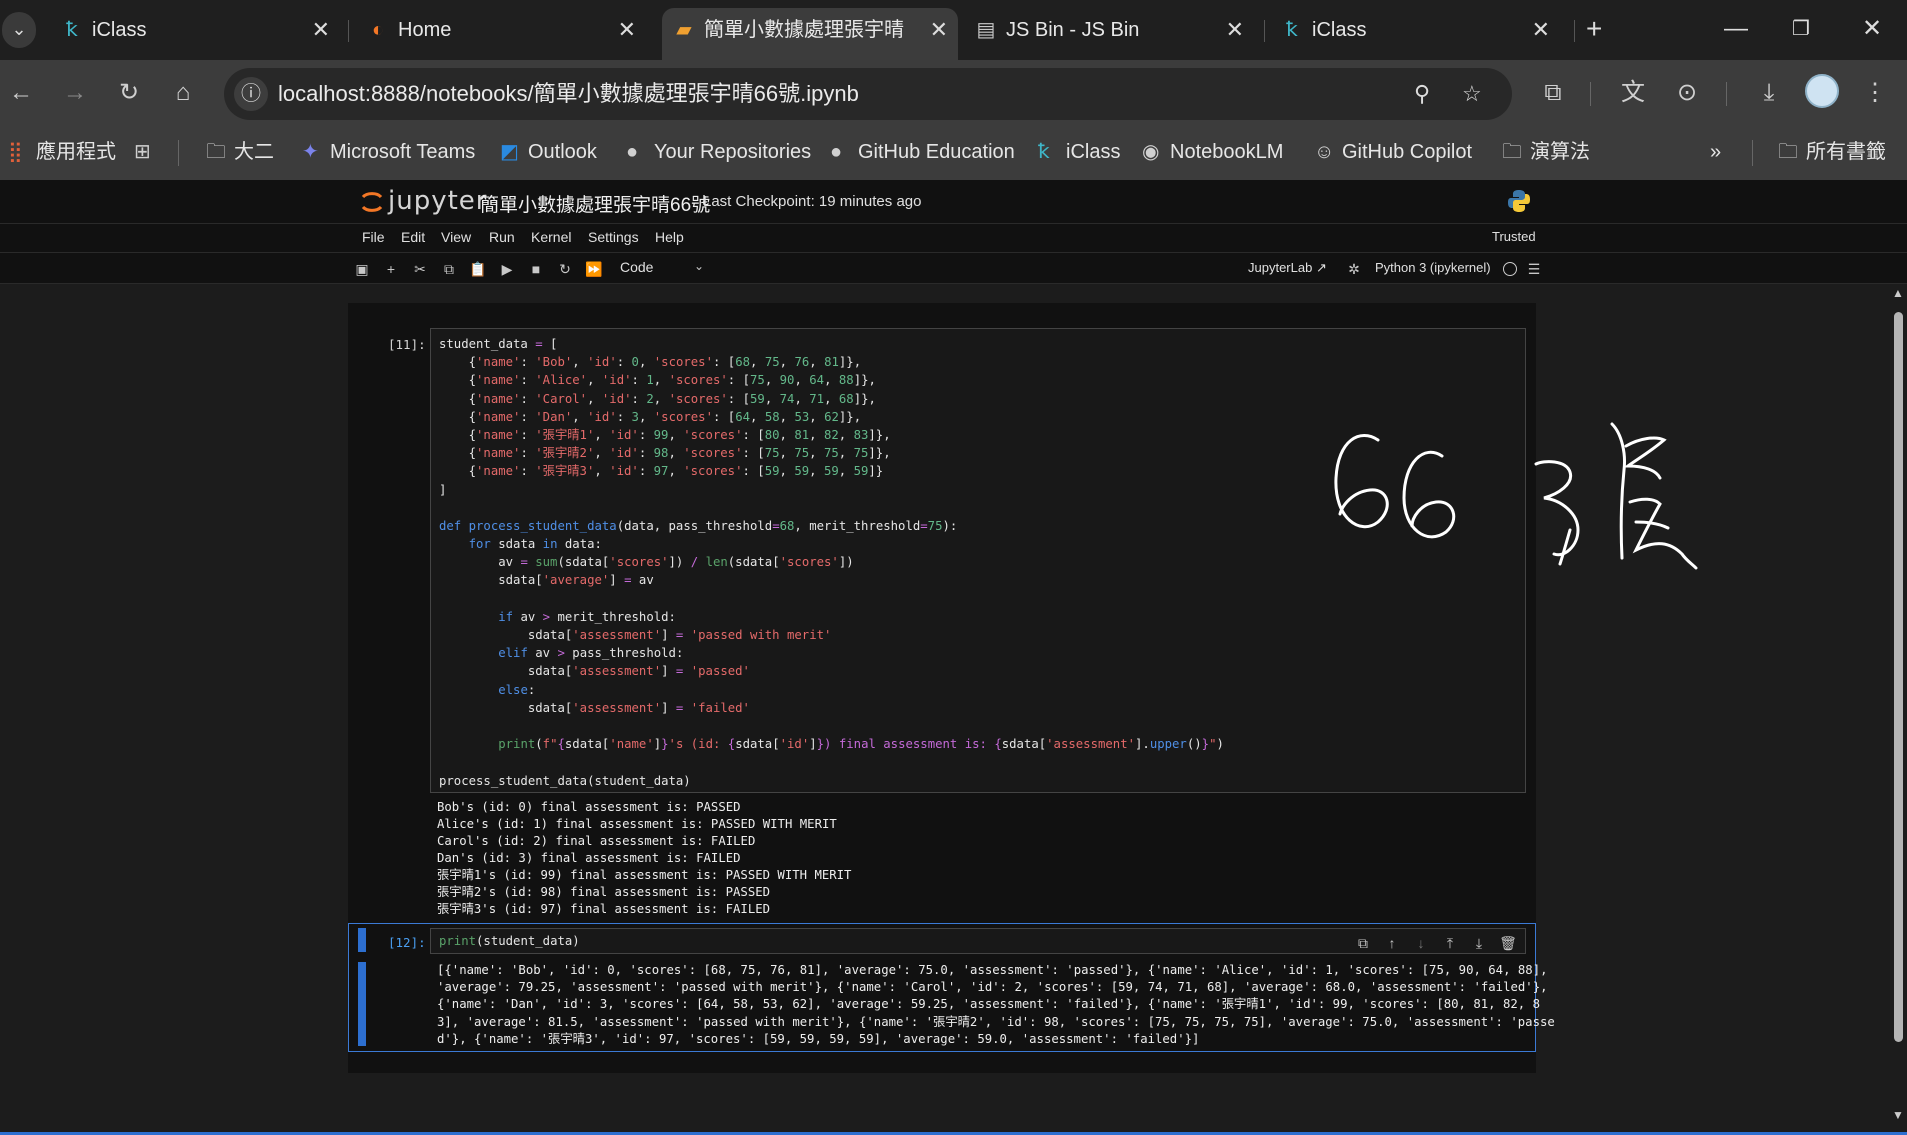 The width and height of the screenshot is (1907, 1135). Describe the element at coordinates (1472, 94) in the screenshot. I see `bookmark-star-icon: ☆` at that location.